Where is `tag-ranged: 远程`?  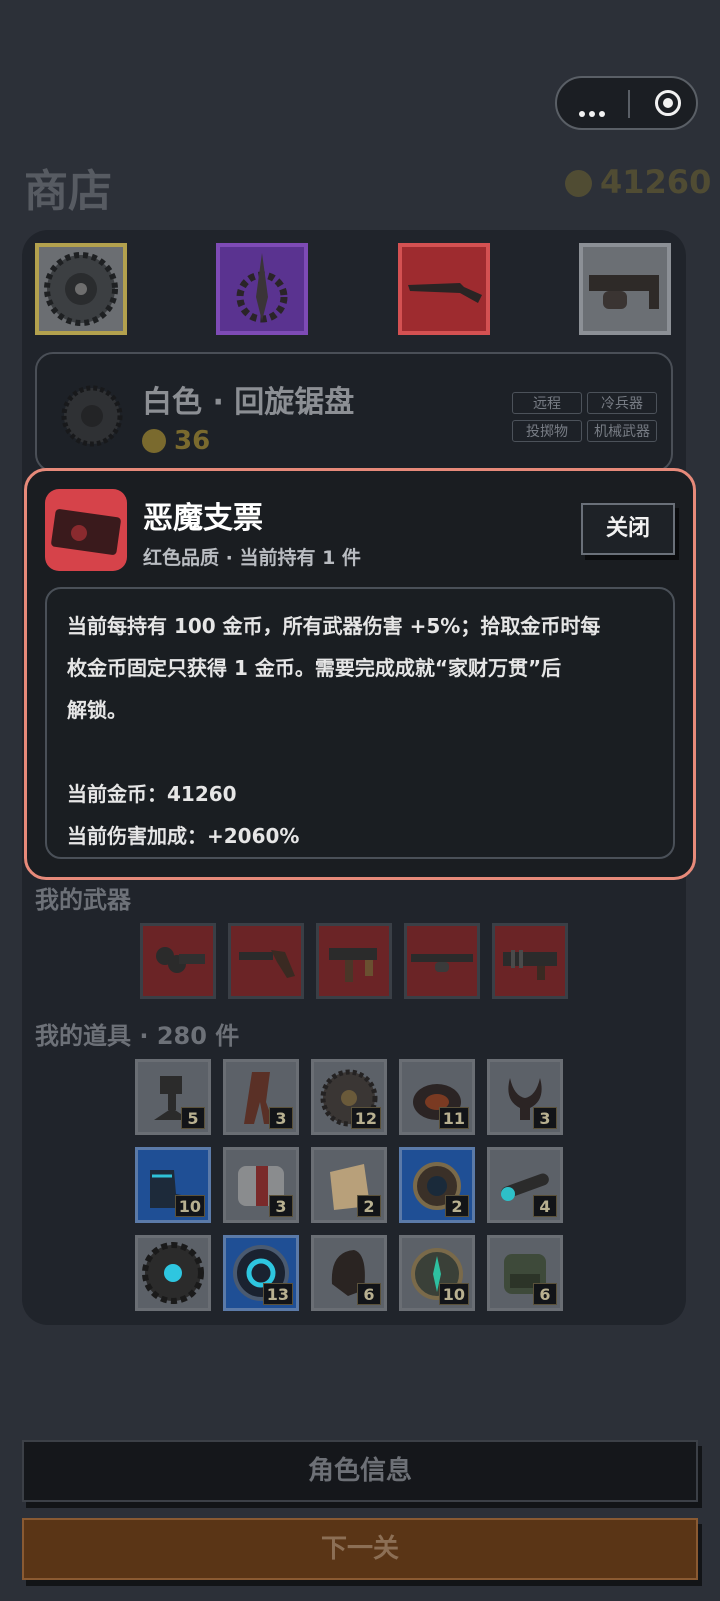
tag-ranged: 远程 is located at coordinates (547, 403).